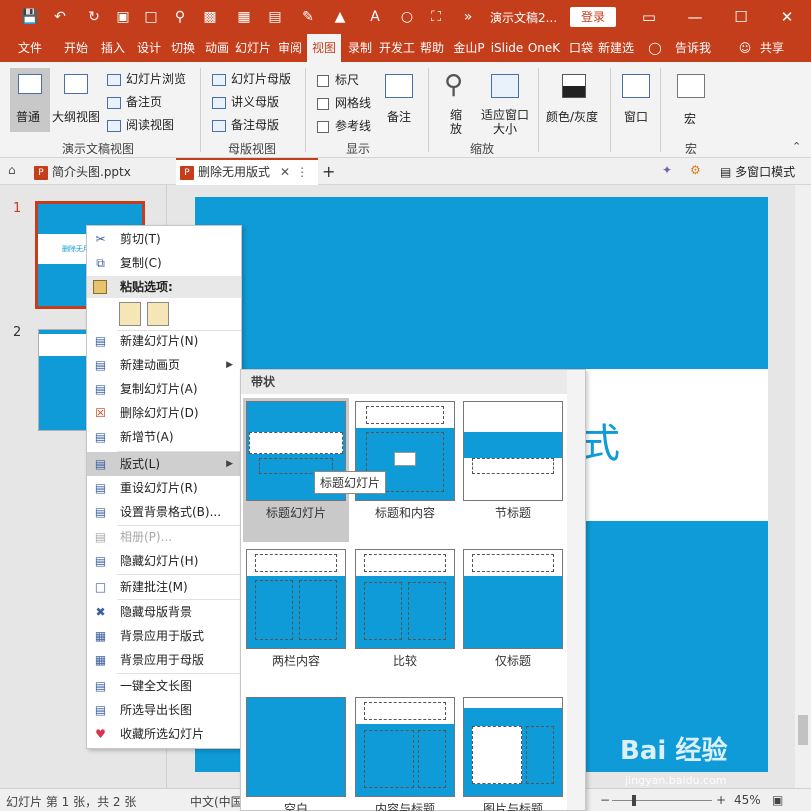 This screenshot has height=811, width=811. What do you see at coordinates (338, 79) in the screenshot?
I see `ruler-checkbox: 标尺` at bounding box center [338, 79].